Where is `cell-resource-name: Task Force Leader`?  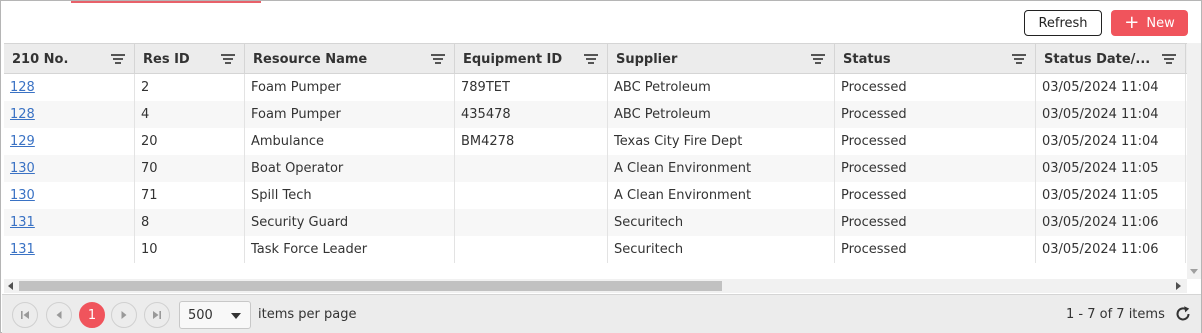 cell-resource-name: Task Force Leader is located at coordinates (350, 249).